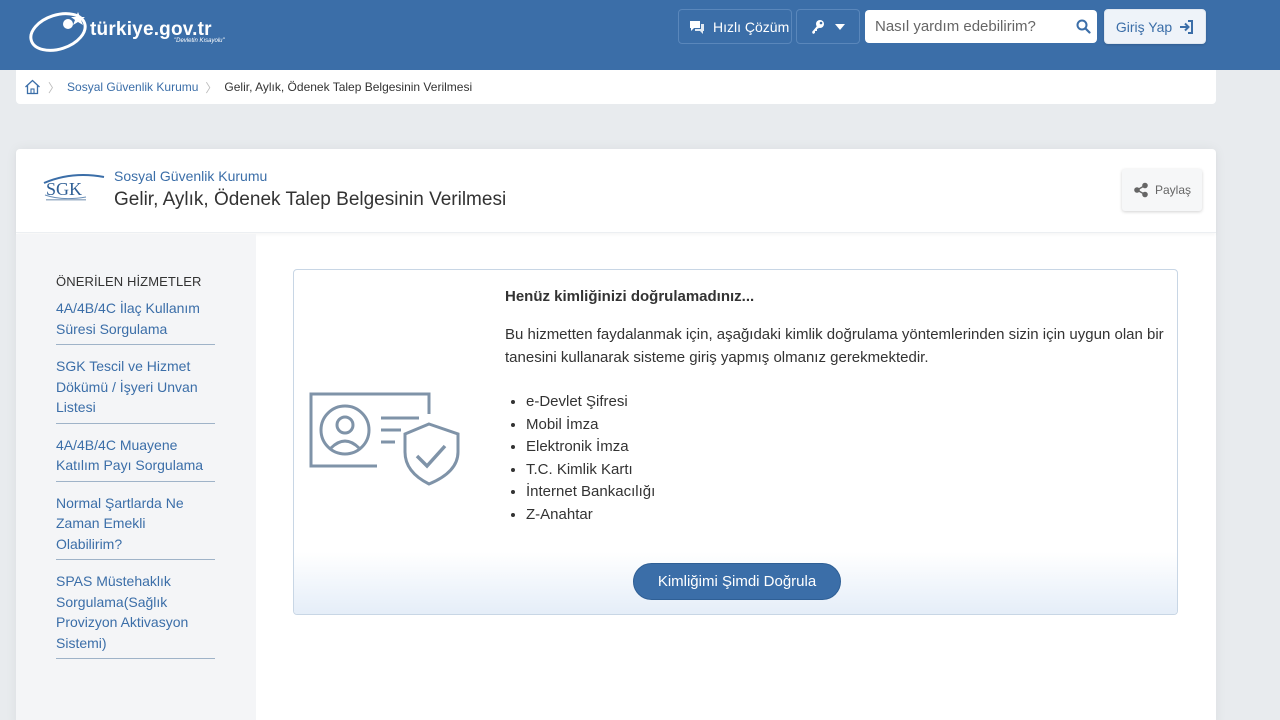 This screenshot has width=1280, height=720. Describe the element at coordinates (1141, 190) in the screenshot. I see `share-icon` at that location.